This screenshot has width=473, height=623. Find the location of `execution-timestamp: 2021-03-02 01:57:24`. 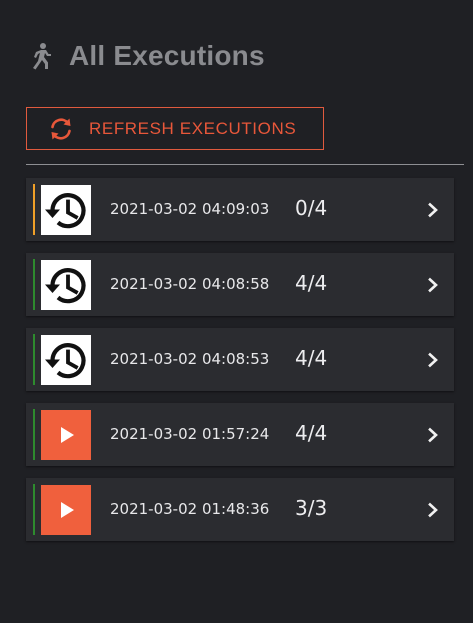

execution-timestamp: 2021-03-02 01:57:24 is located at coordinates (190, 434).